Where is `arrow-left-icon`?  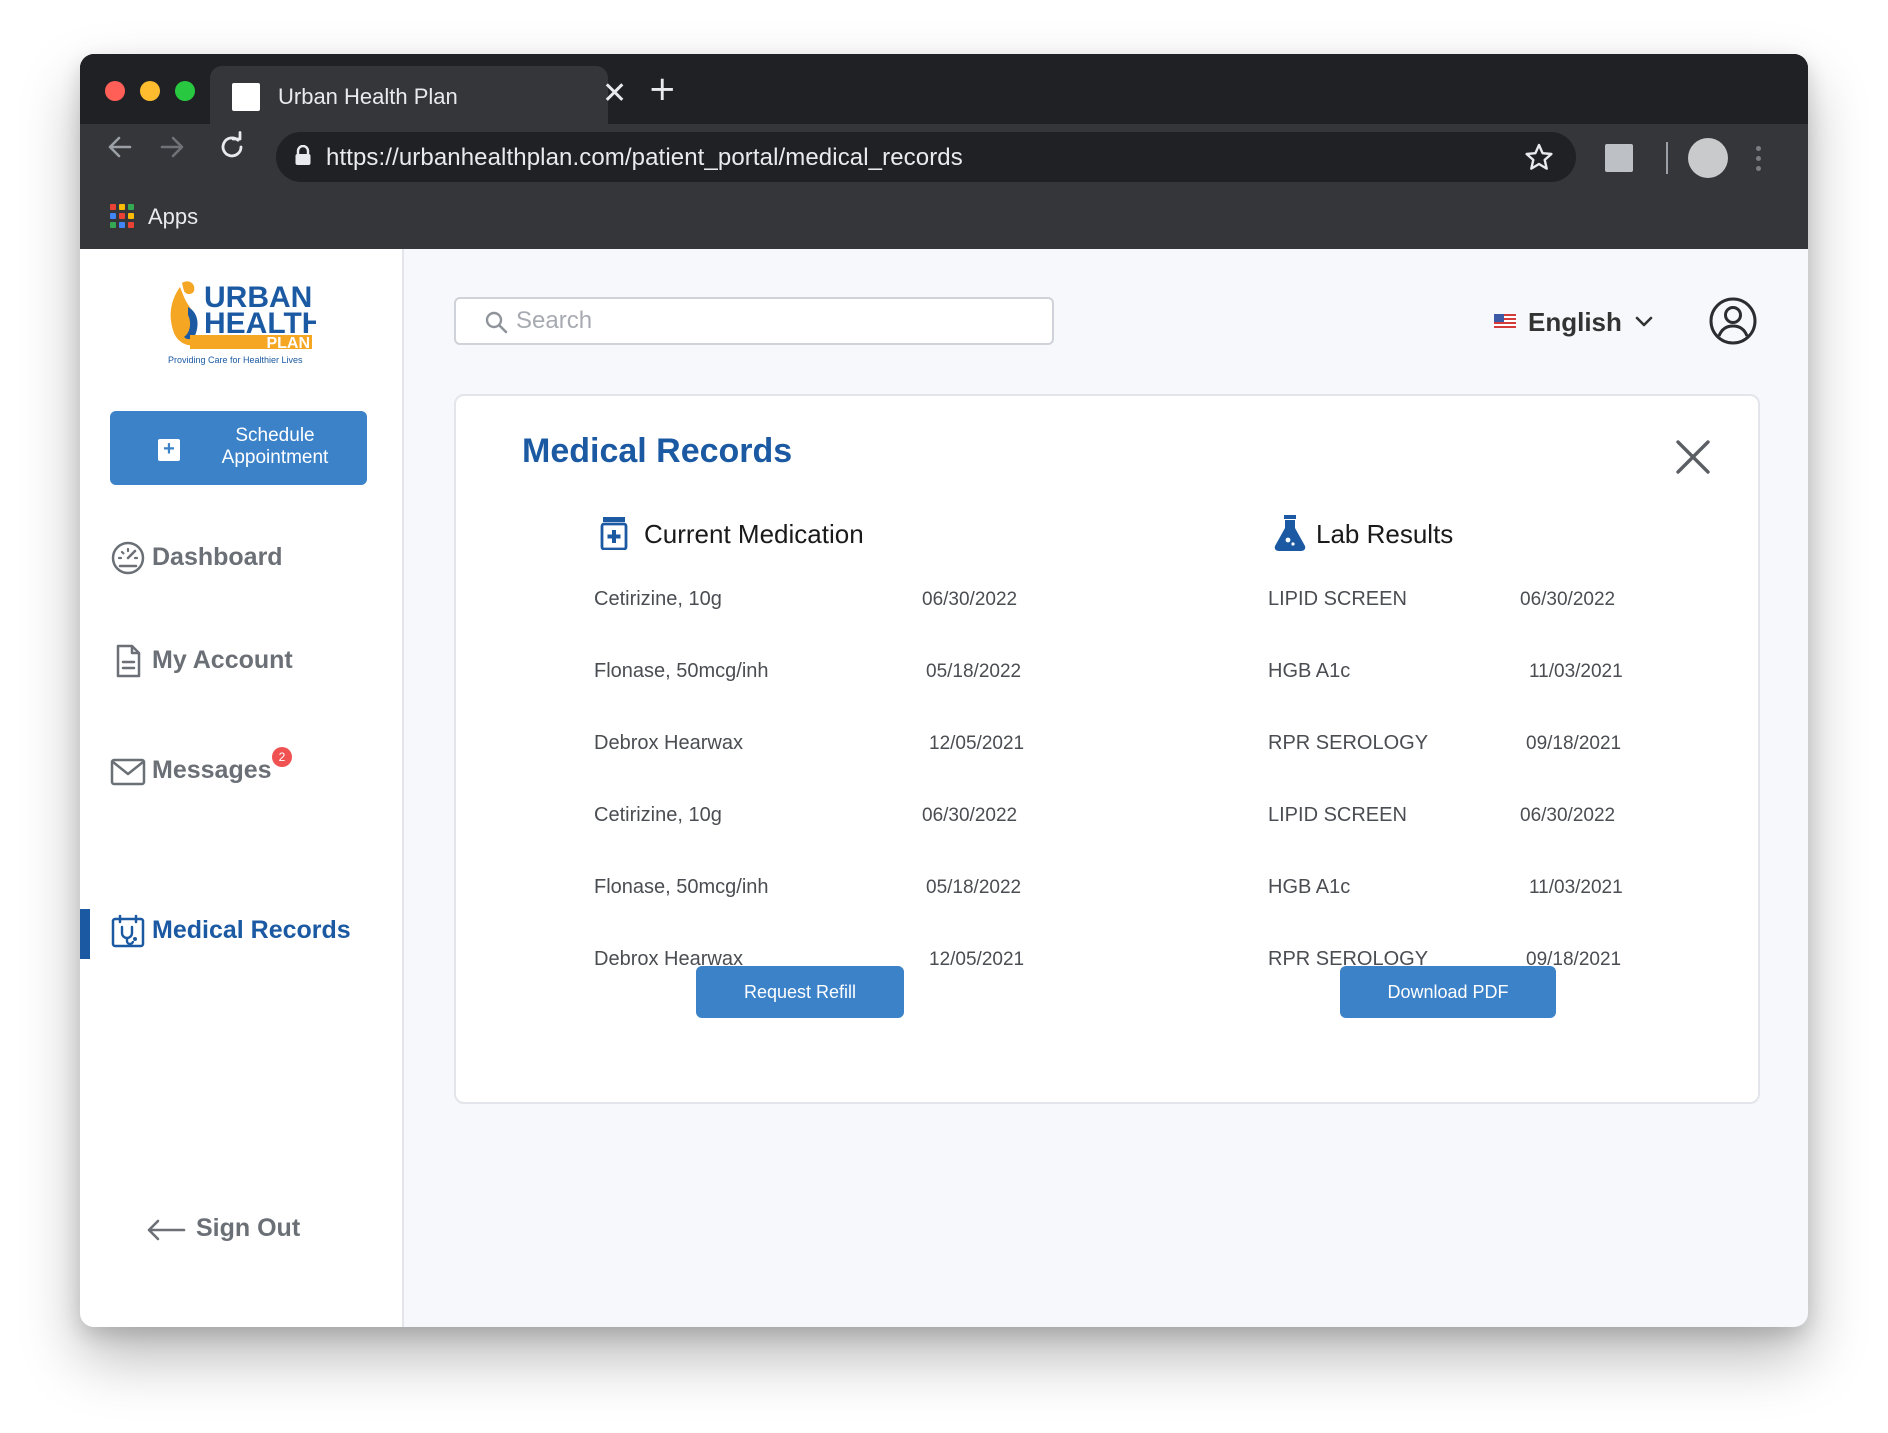 arrow-left-icon is located at coordinates (166, 1230).